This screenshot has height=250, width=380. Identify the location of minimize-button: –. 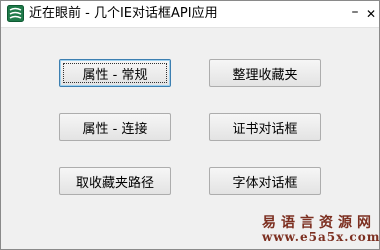
(355, 12).